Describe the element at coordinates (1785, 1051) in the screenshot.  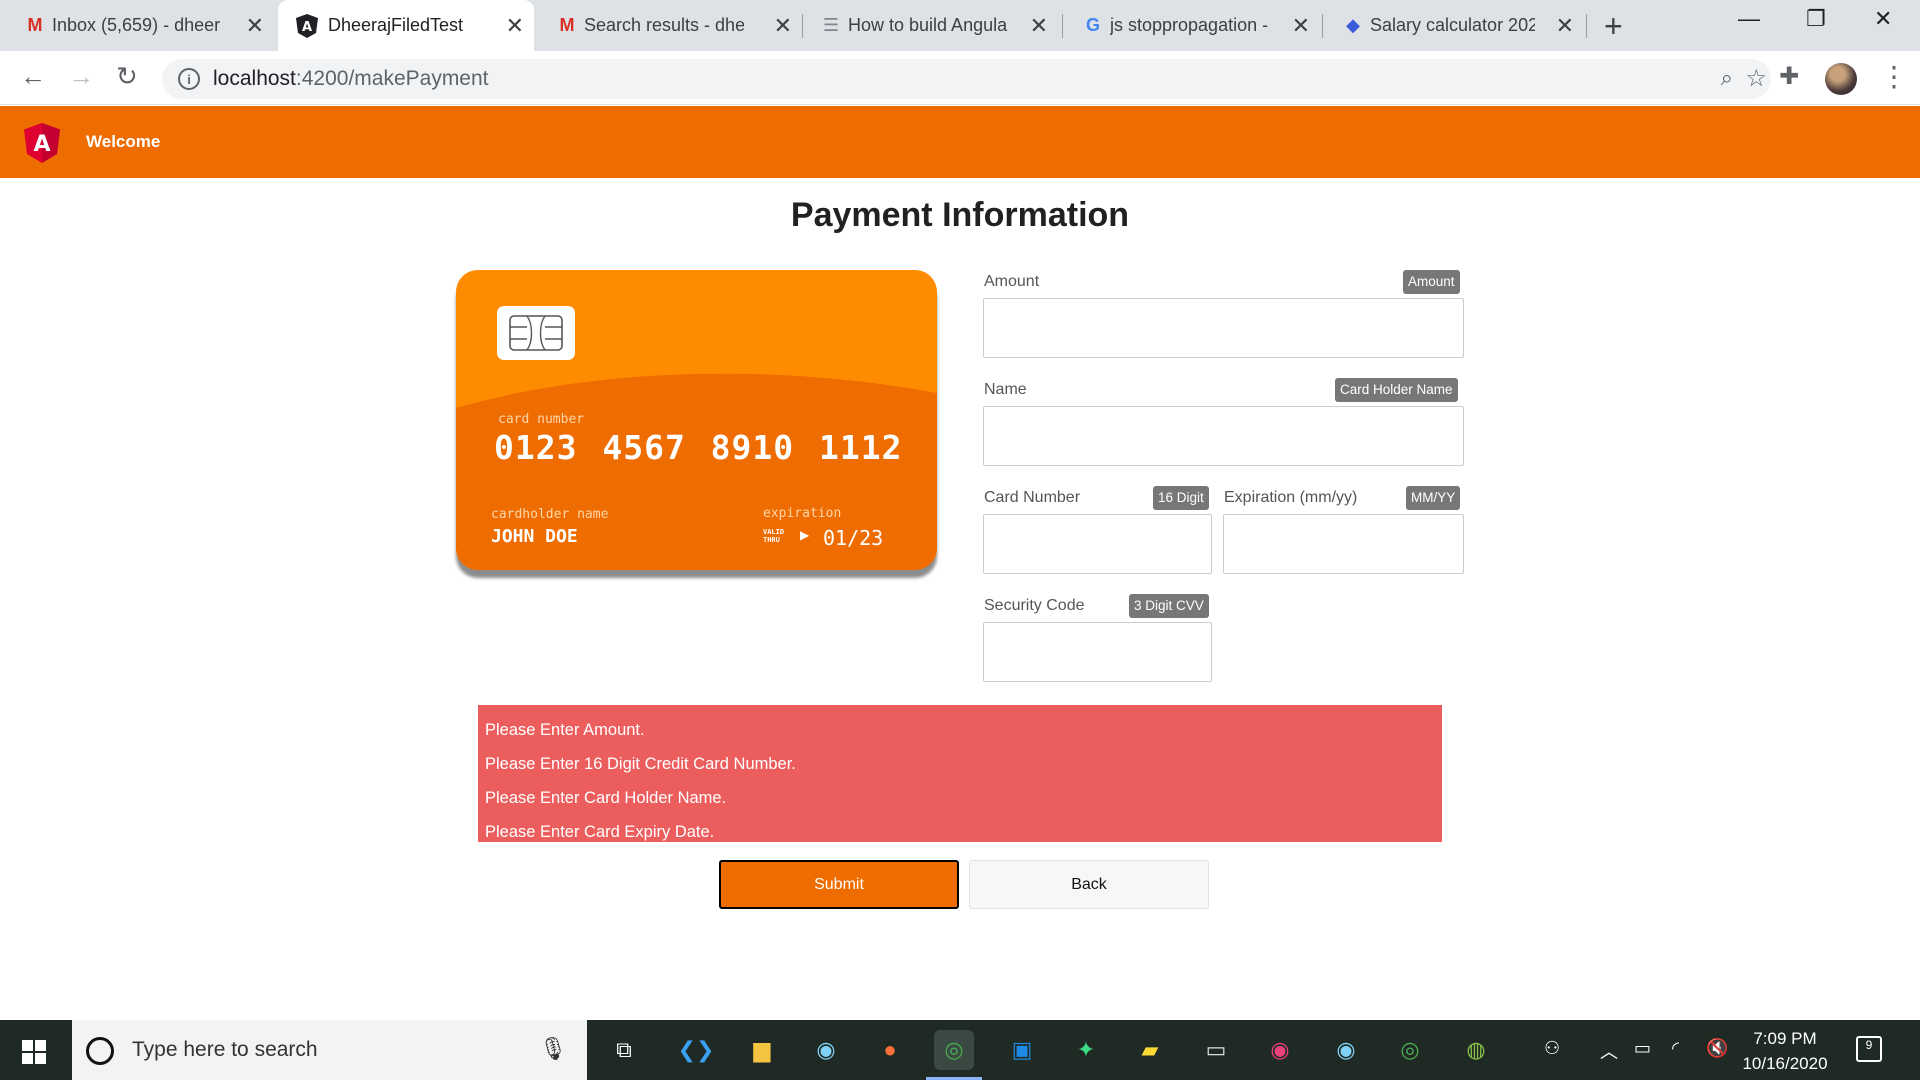
I see `system-clock: 7:09 PM 10/16/2020` at that location.